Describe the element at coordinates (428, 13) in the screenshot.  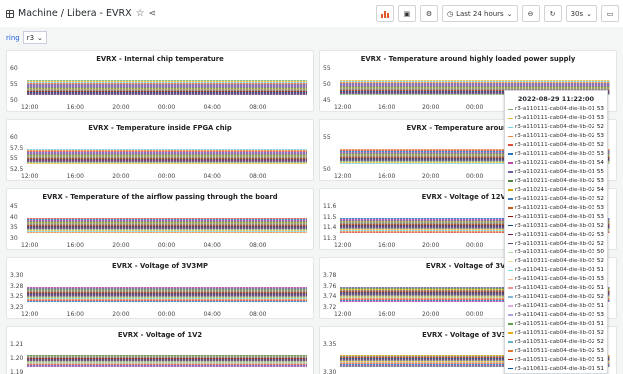
I see `settings-button: ⚙` at that location.